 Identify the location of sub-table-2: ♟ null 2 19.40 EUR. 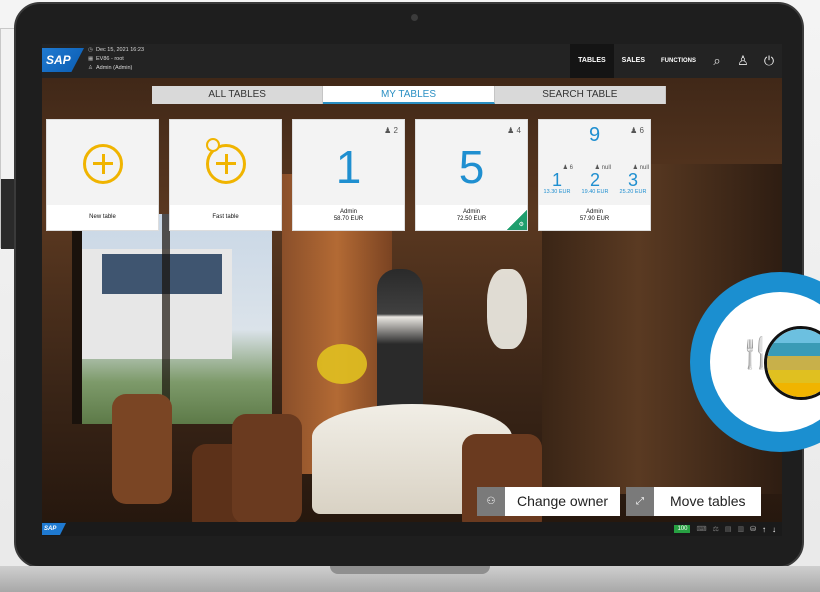
(595, 179).